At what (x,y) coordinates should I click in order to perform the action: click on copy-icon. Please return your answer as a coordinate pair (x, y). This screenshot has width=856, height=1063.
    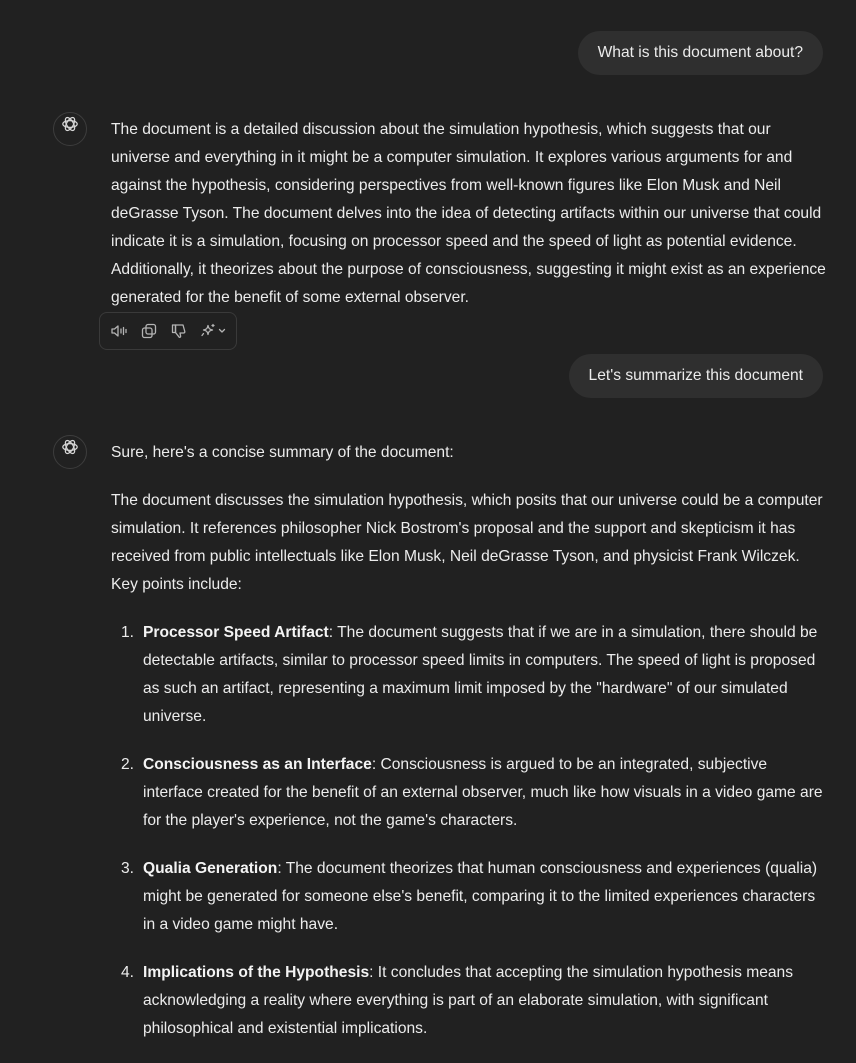
    Looking at the image, I should click on (149, 331).